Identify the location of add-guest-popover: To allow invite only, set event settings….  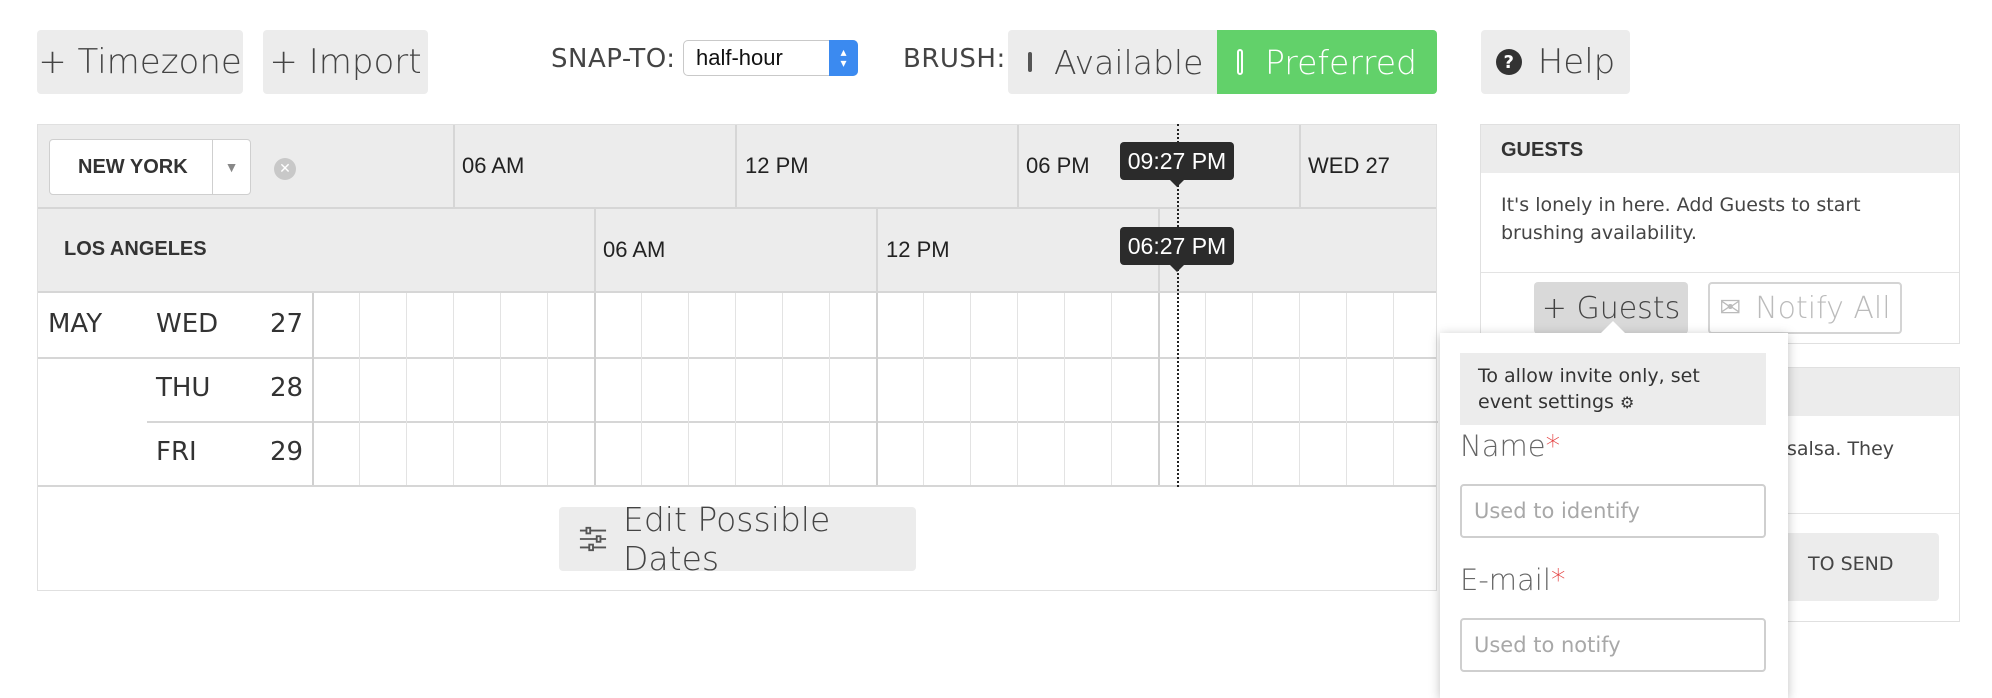
(1614, 509).